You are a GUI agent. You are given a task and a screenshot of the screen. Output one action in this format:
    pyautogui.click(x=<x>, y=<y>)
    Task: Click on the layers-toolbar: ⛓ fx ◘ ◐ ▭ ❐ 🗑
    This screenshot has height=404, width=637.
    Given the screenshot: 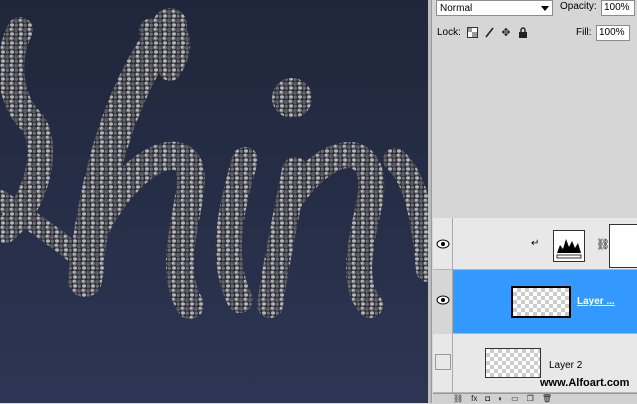 What is the action you would take?
    pyautogui.click(x=535, y=398)
    